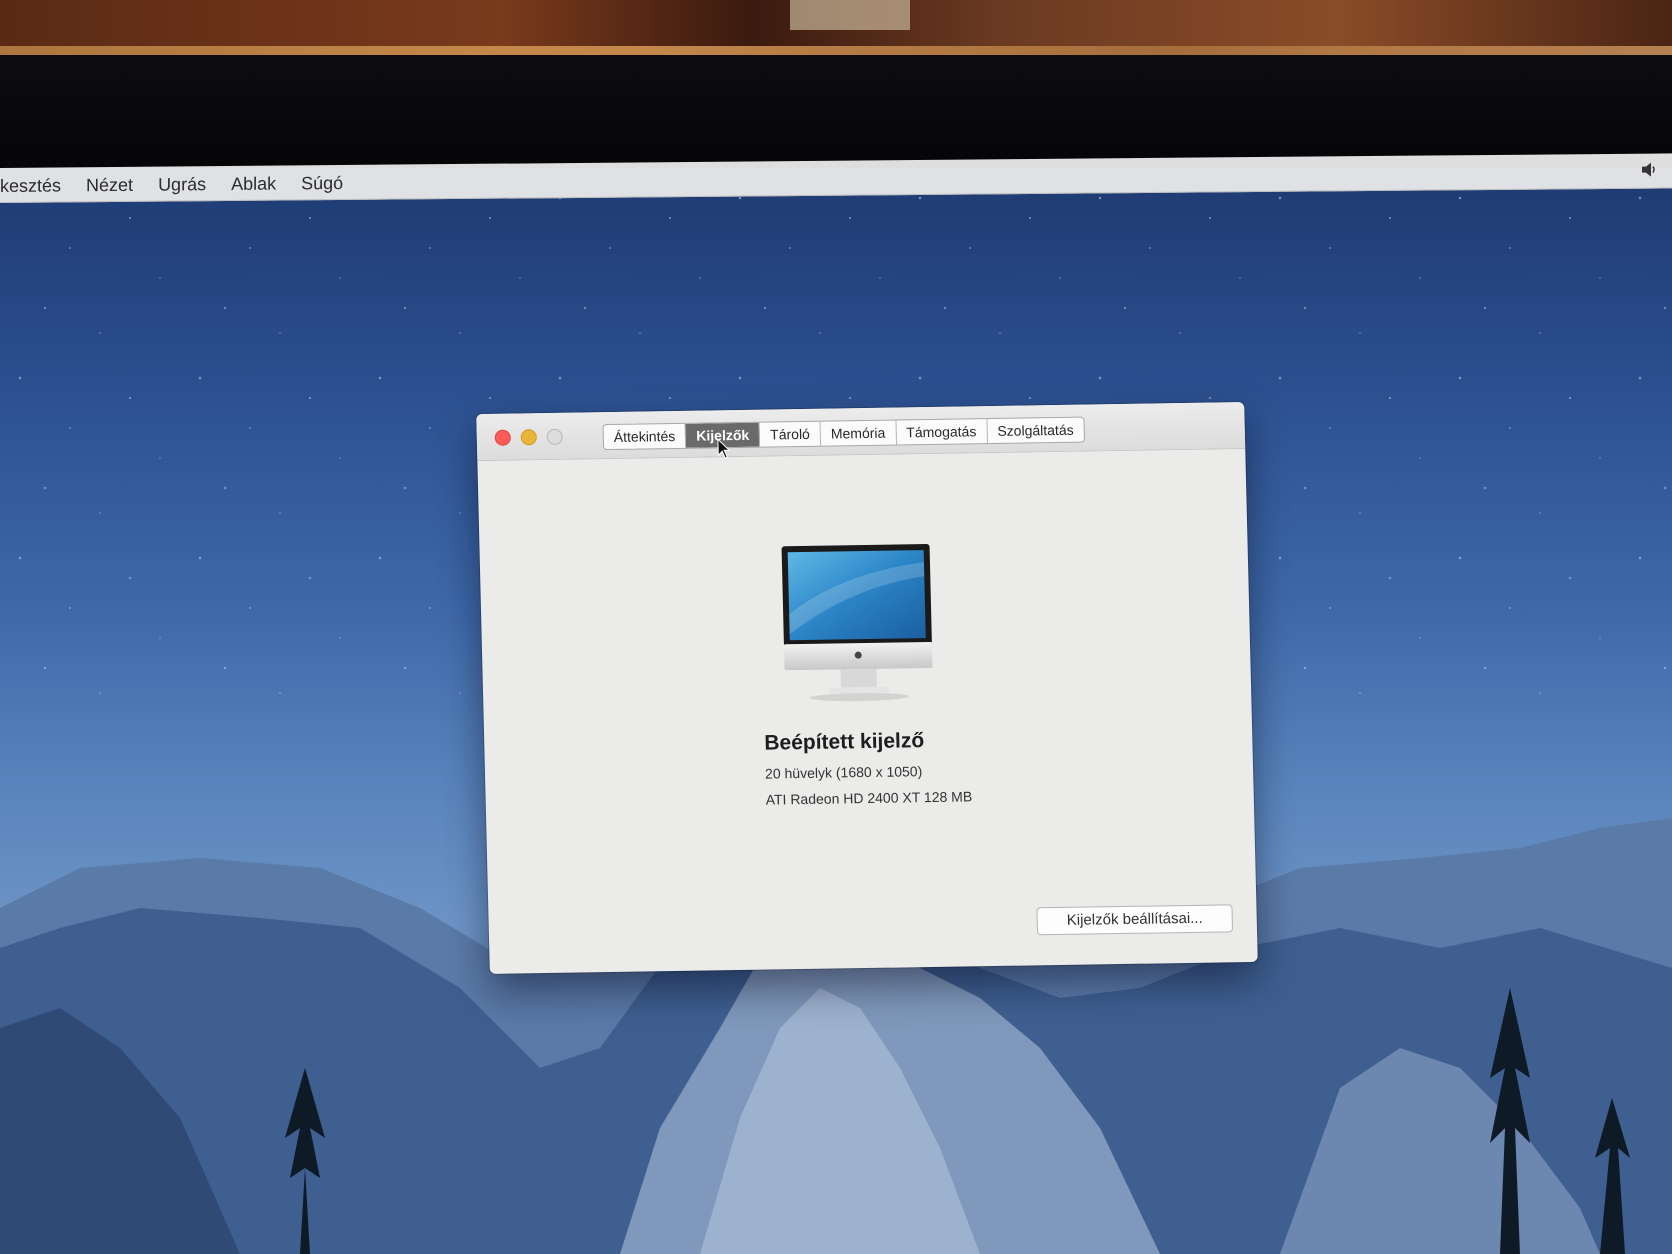 The image size is (1672, 1254). I want to click on tab-memory: Memória, so click(858, 433).